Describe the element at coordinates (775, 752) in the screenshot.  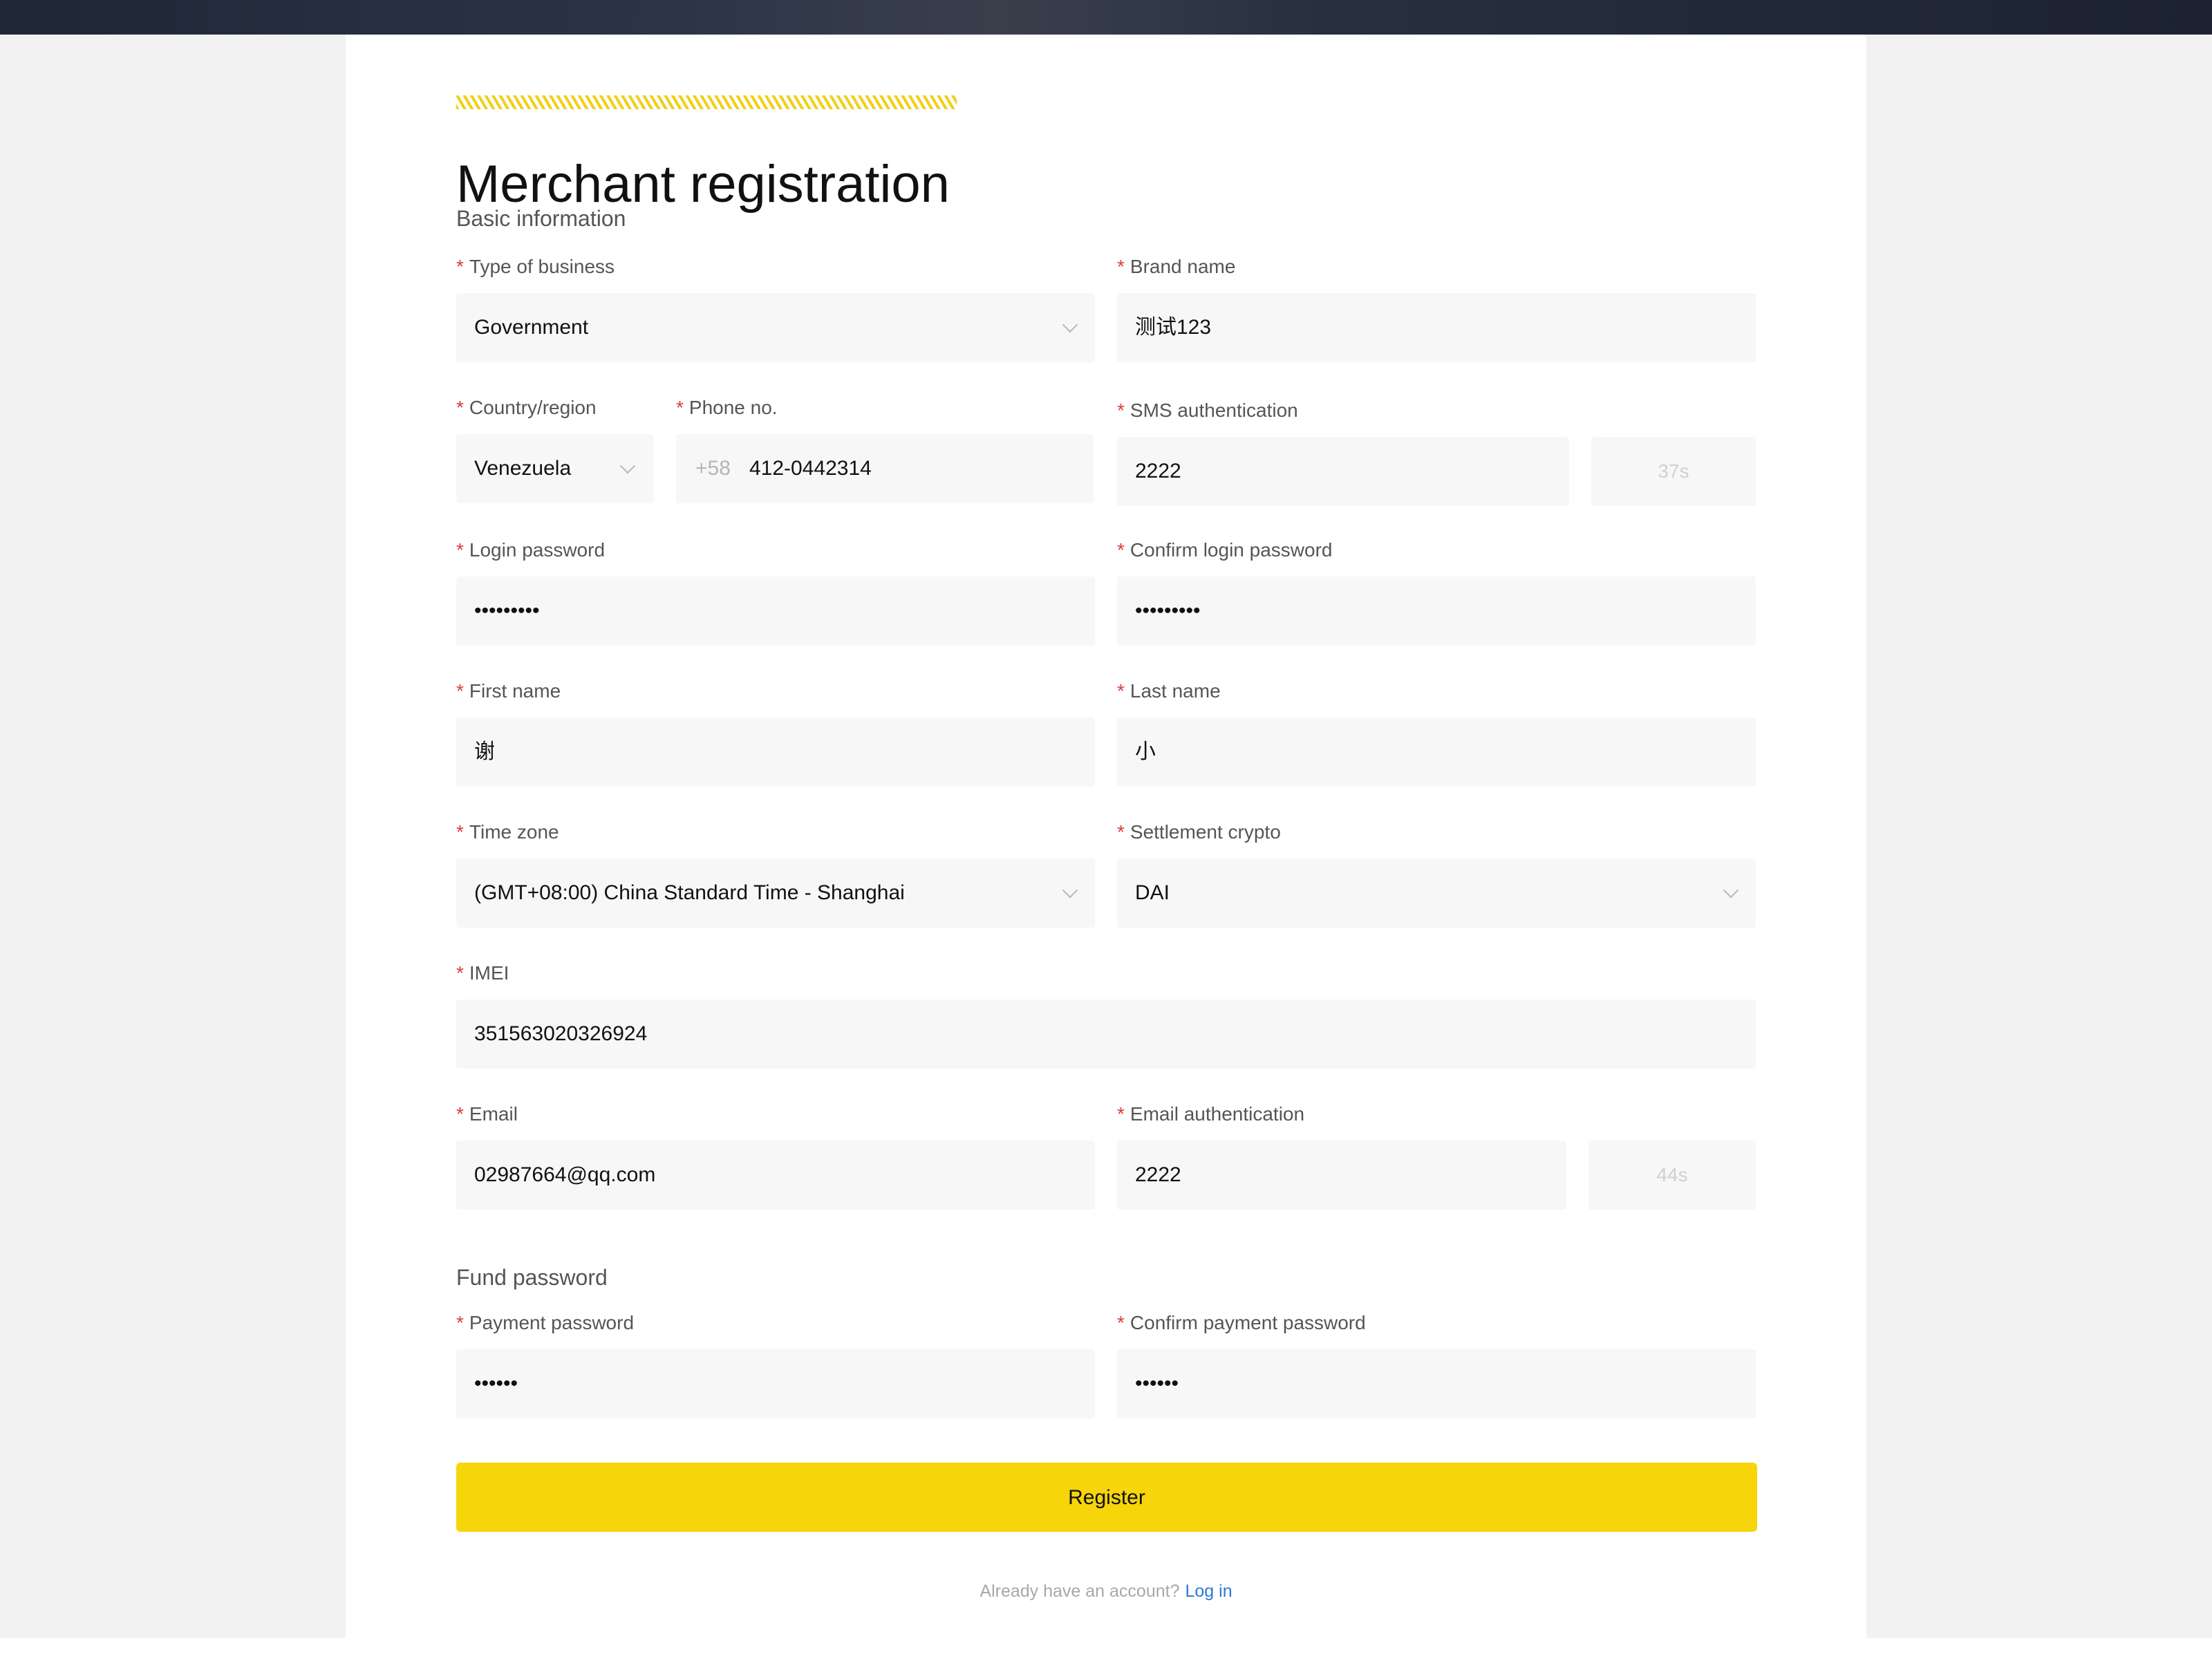
I see `first-name-input: 谢` at that location.